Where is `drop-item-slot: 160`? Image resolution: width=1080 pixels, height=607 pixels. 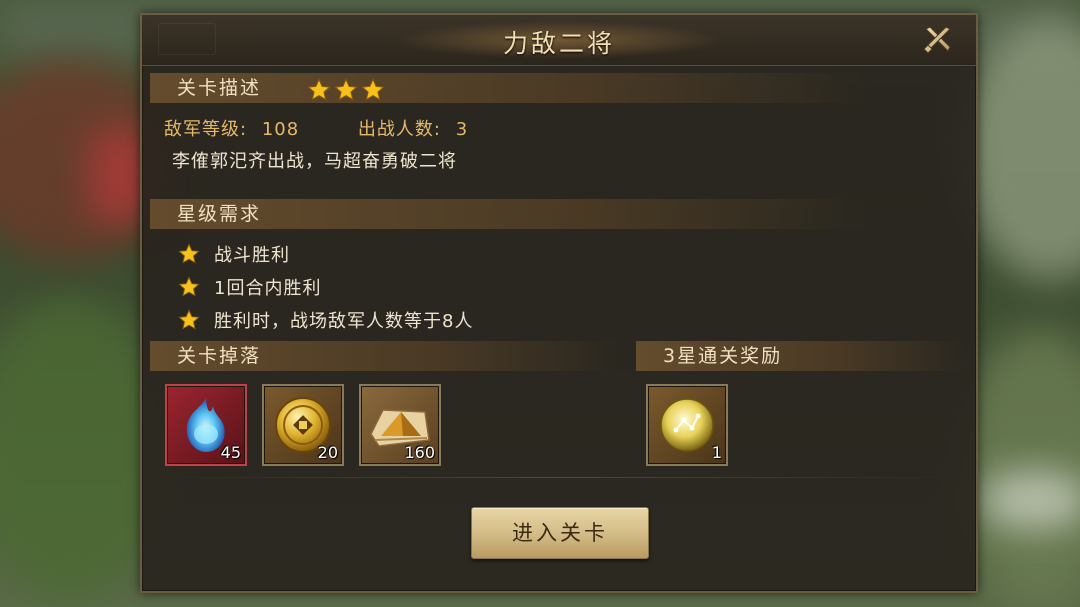 drop-item-slot: 160 is located at coordinates (400, 425).